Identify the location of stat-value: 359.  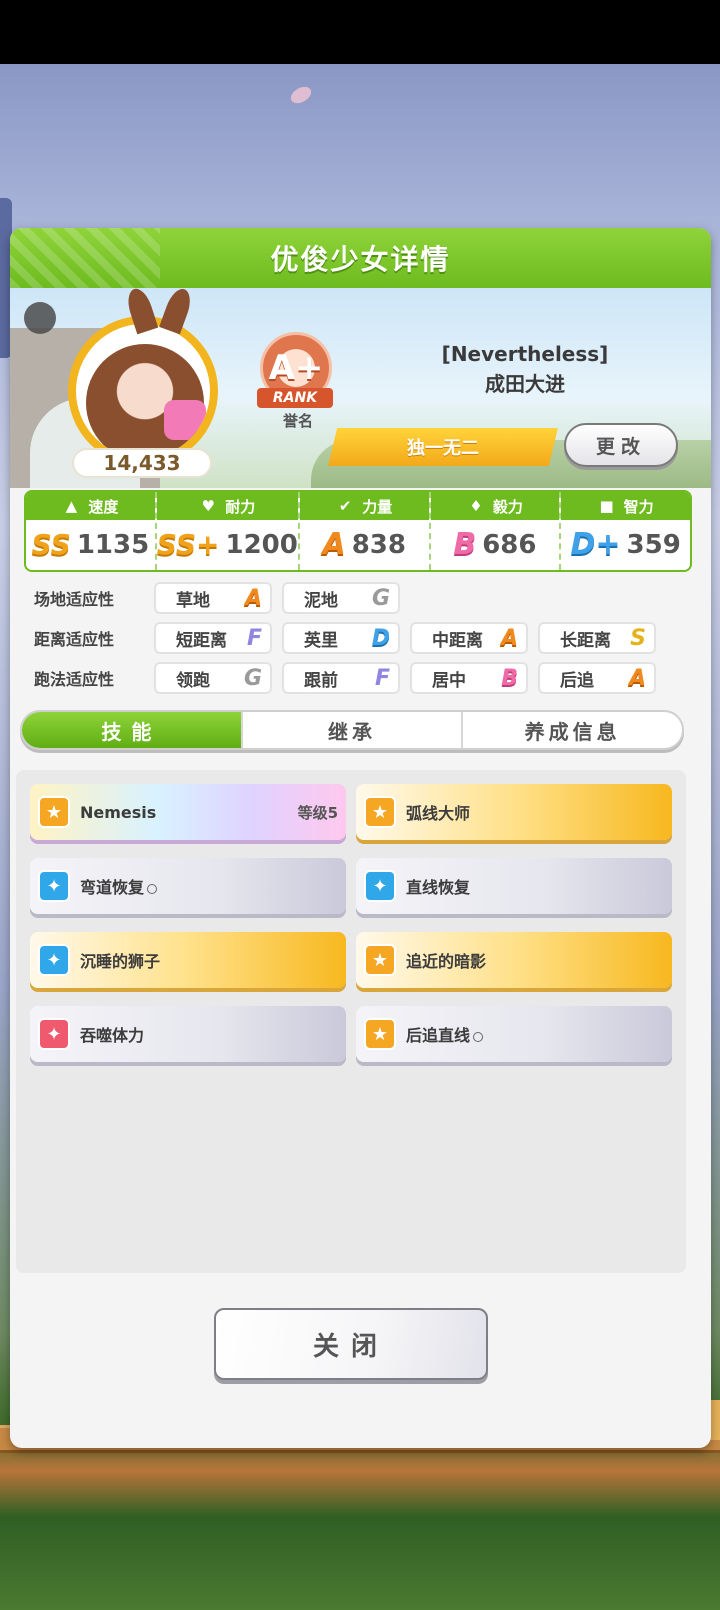
(653, 545).